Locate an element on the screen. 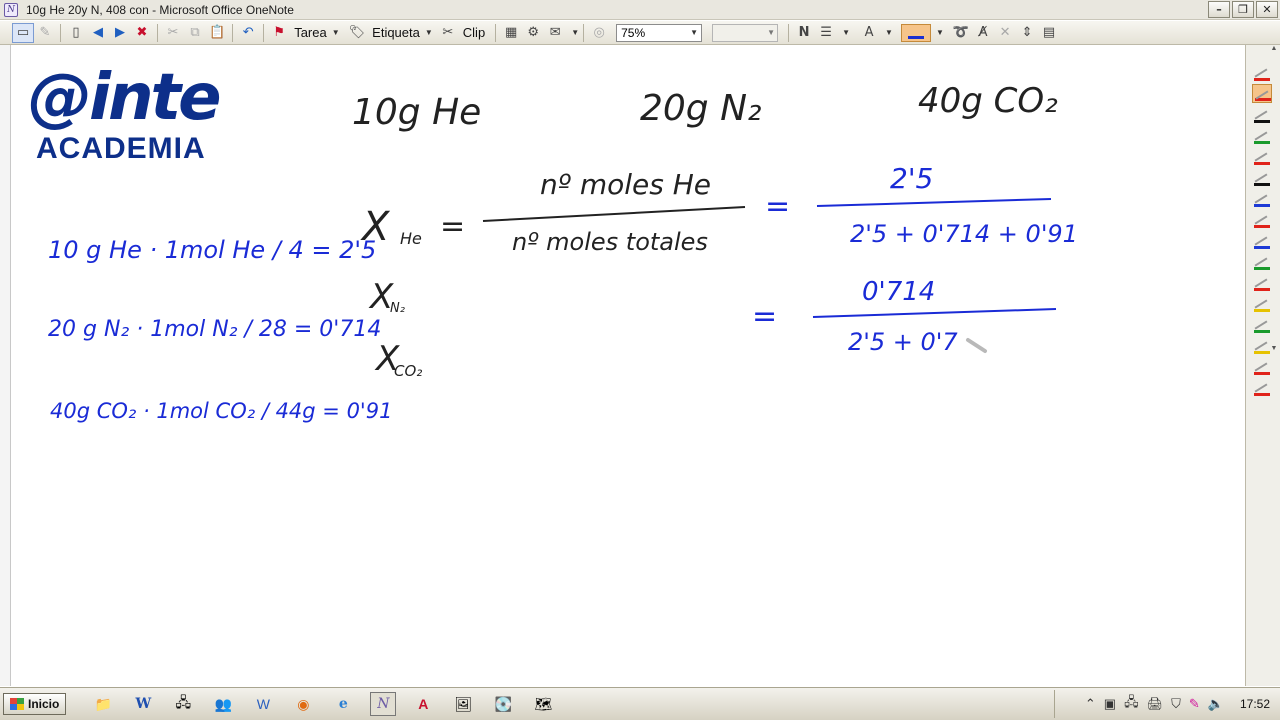  network-icon: 🖧 is located at coordinates (183, 704).